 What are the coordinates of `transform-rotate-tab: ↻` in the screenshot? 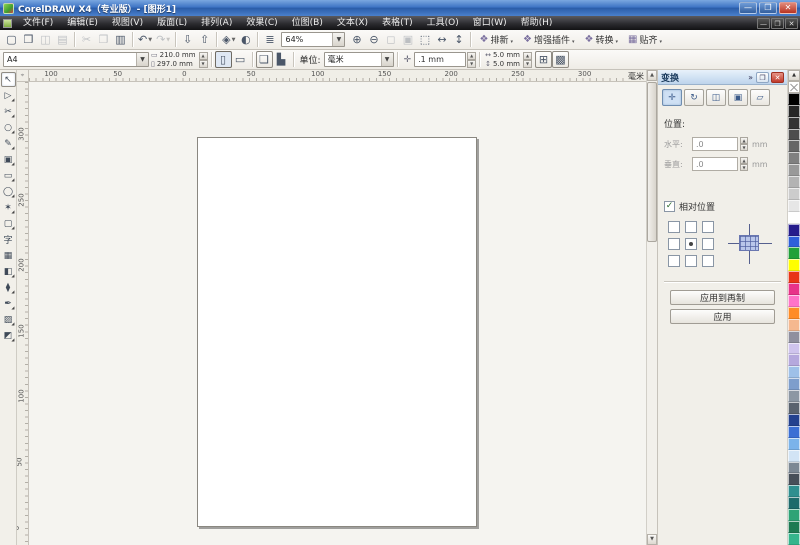 It's located at (694, 97).